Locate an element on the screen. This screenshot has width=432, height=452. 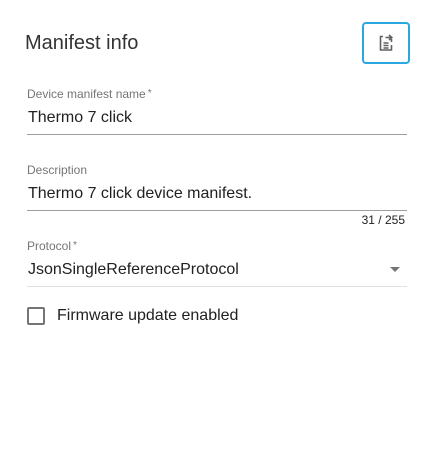
description-label: Description is located at coordinates (57, 170).